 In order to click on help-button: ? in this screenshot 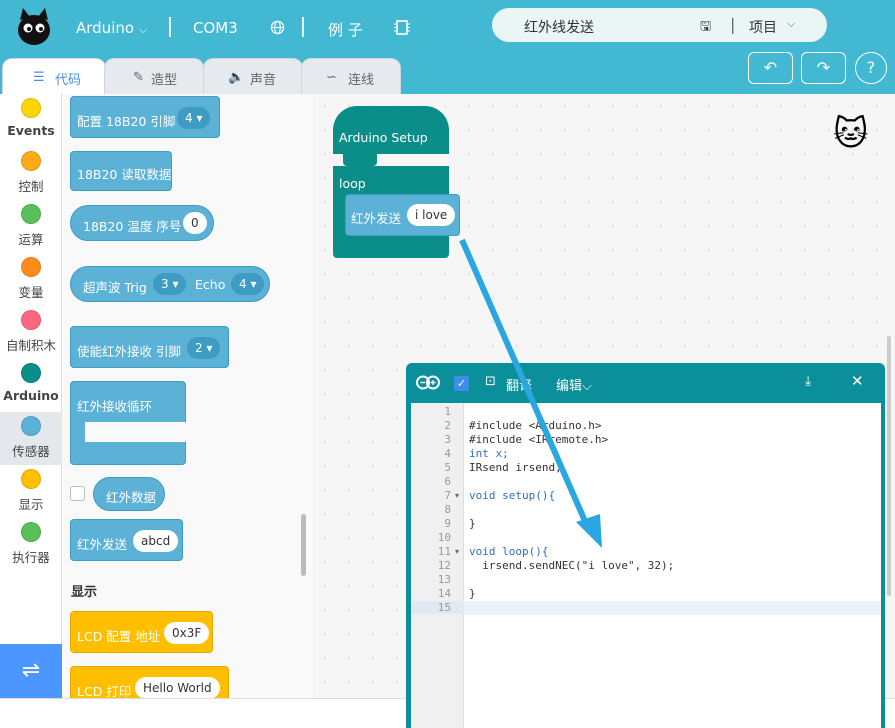, I will do `click(871, 68)`.